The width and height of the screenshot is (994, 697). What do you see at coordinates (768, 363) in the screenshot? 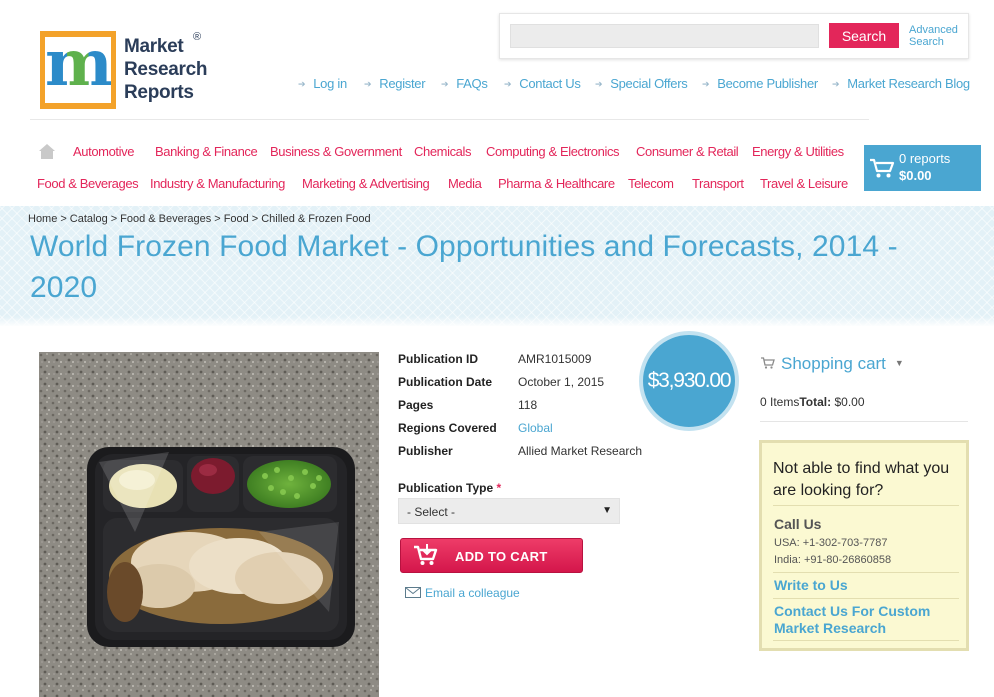
I see `cart-icon` at bounding box center [768, 363].